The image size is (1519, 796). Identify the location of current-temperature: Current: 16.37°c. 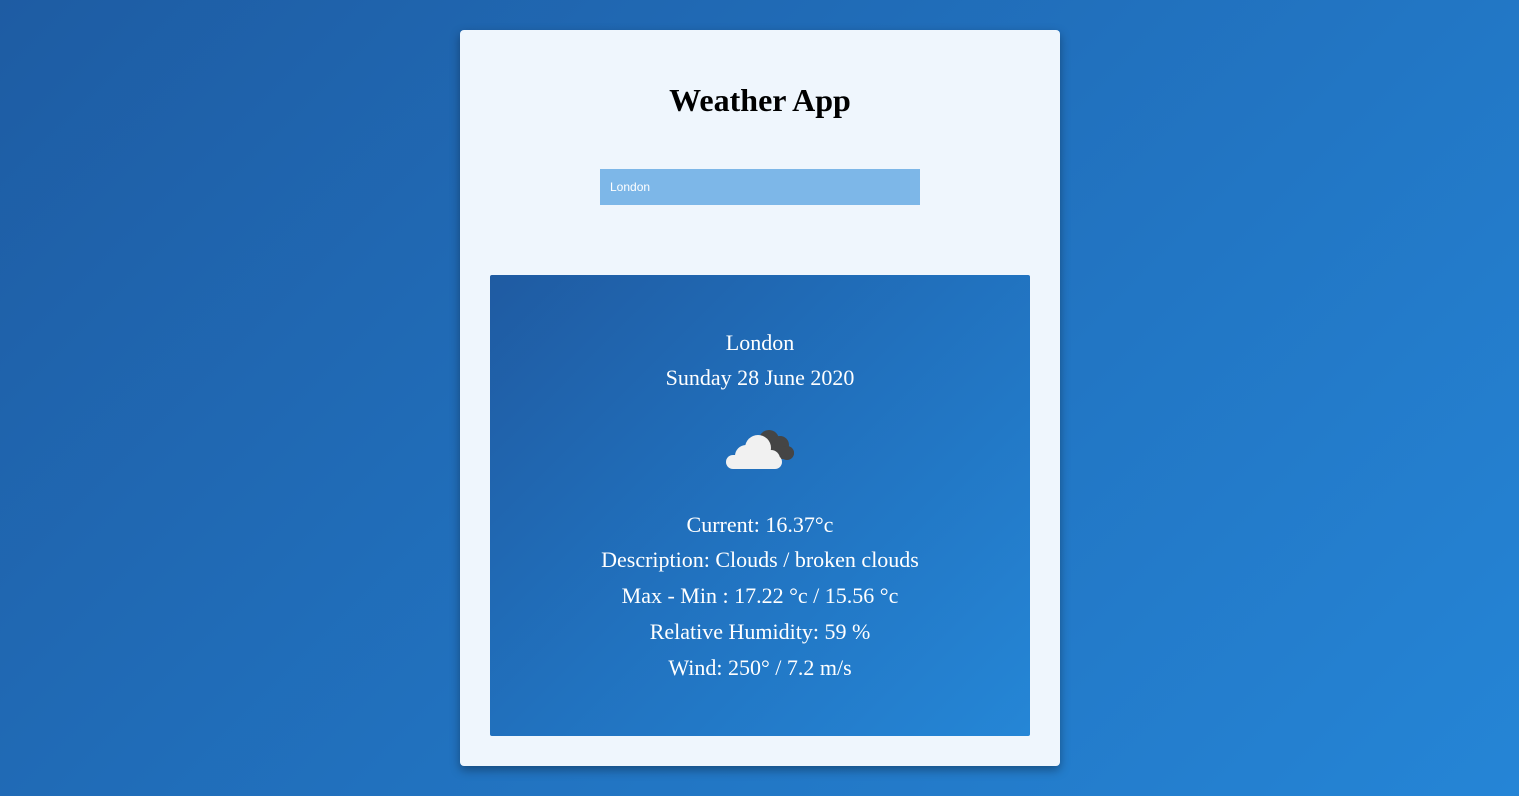
(760, 524).